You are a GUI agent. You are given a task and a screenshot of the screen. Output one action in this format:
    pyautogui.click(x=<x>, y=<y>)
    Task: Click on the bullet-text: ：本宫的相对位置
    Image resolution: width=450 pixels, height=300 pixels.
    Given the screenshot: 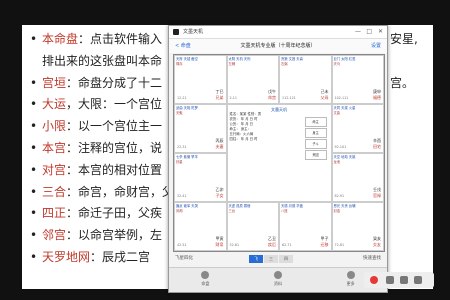 What is the action you would take?
    pyautogui.click(x=114, y=169)
    